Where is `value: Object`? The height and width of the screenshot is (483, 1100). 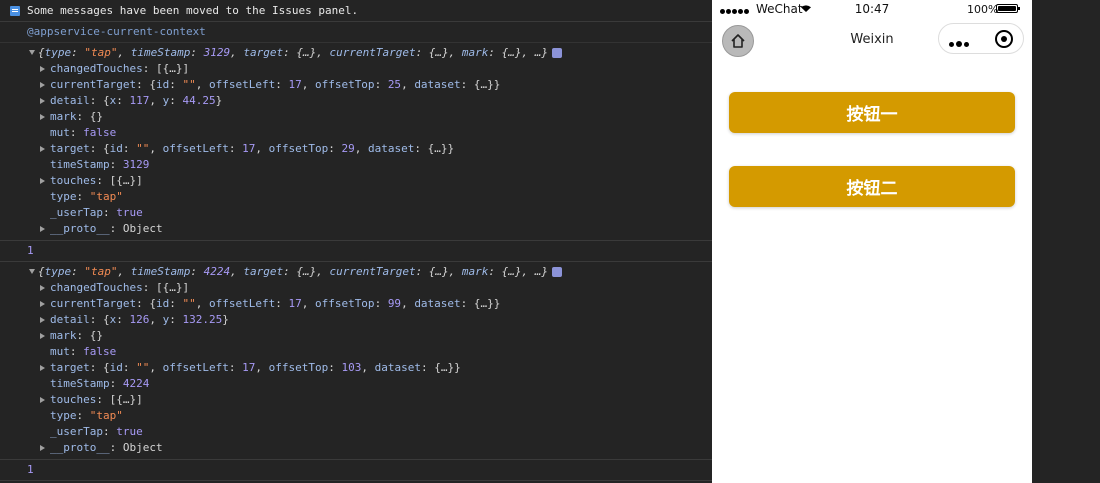
value: Object is located at coordinates (142, 228).